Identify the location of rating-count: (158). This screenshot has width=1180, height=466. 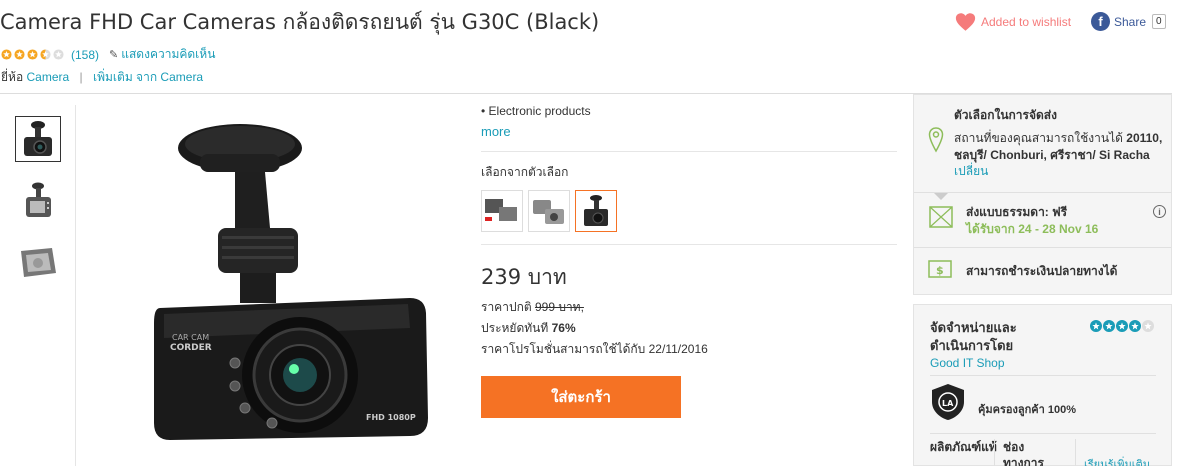
(85, 55).